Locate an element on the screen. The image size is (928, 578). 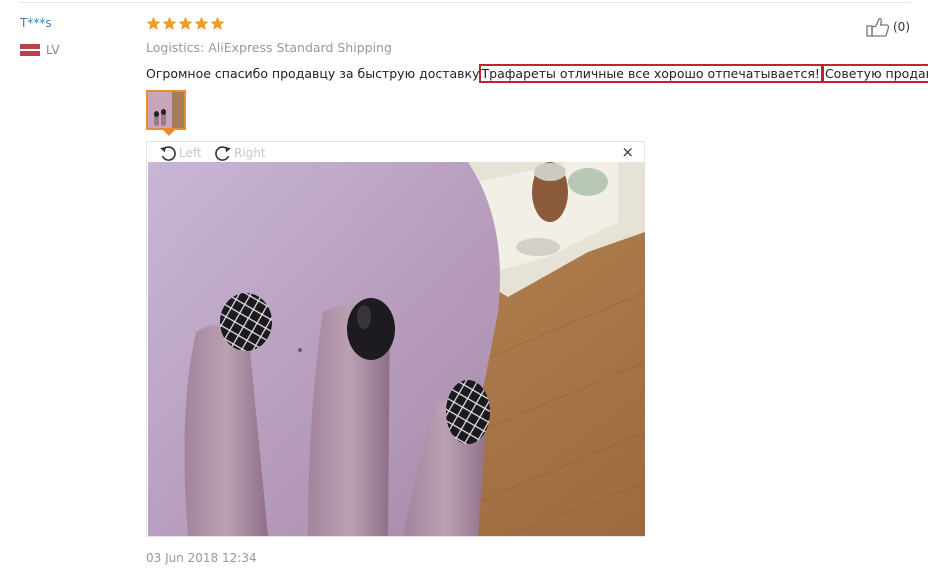
review-date: 03 Jun 2018 12:34 is located at coordinates (201, 558).